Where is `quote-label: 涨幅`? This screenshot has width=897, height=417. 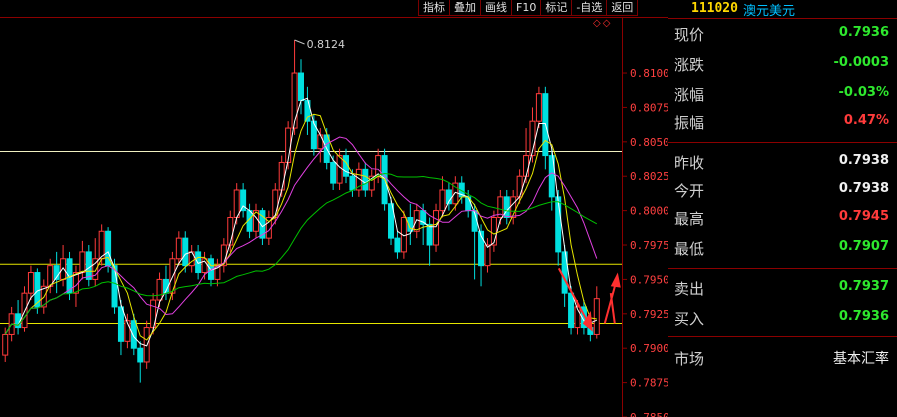 quote-label: 涨幅 is located at coordinates (689, 95).